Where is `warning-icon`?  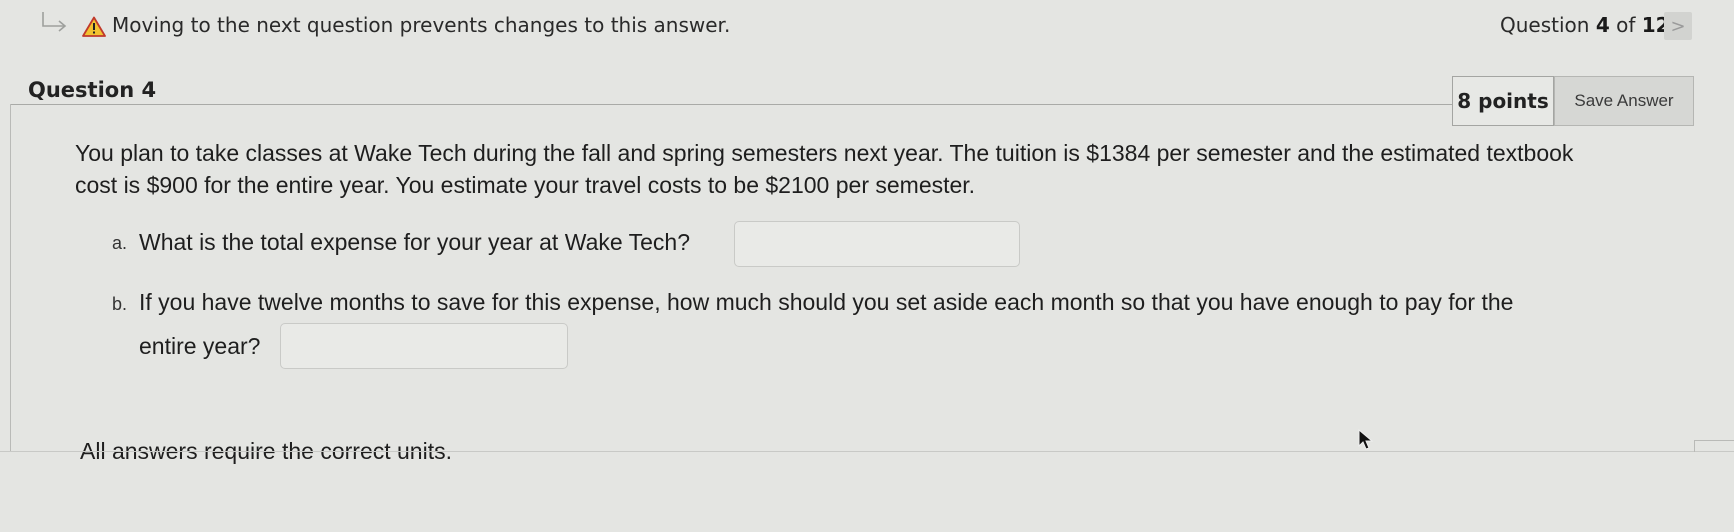
warning-icon is located at coordinates (94, 26).